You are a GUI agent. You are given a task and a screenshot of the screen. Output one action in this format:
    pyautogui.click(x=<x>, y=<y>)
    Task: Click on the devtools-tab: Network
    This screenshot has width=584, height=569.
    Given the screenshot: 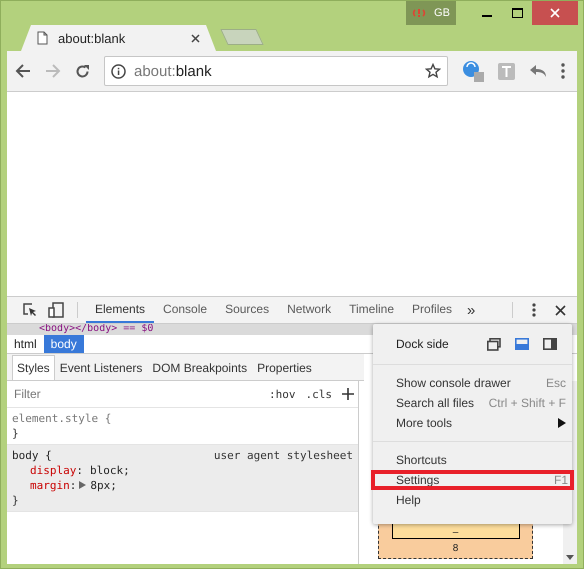 What is the action you would take?
    pyautogui.click(x=309, y=310)
    